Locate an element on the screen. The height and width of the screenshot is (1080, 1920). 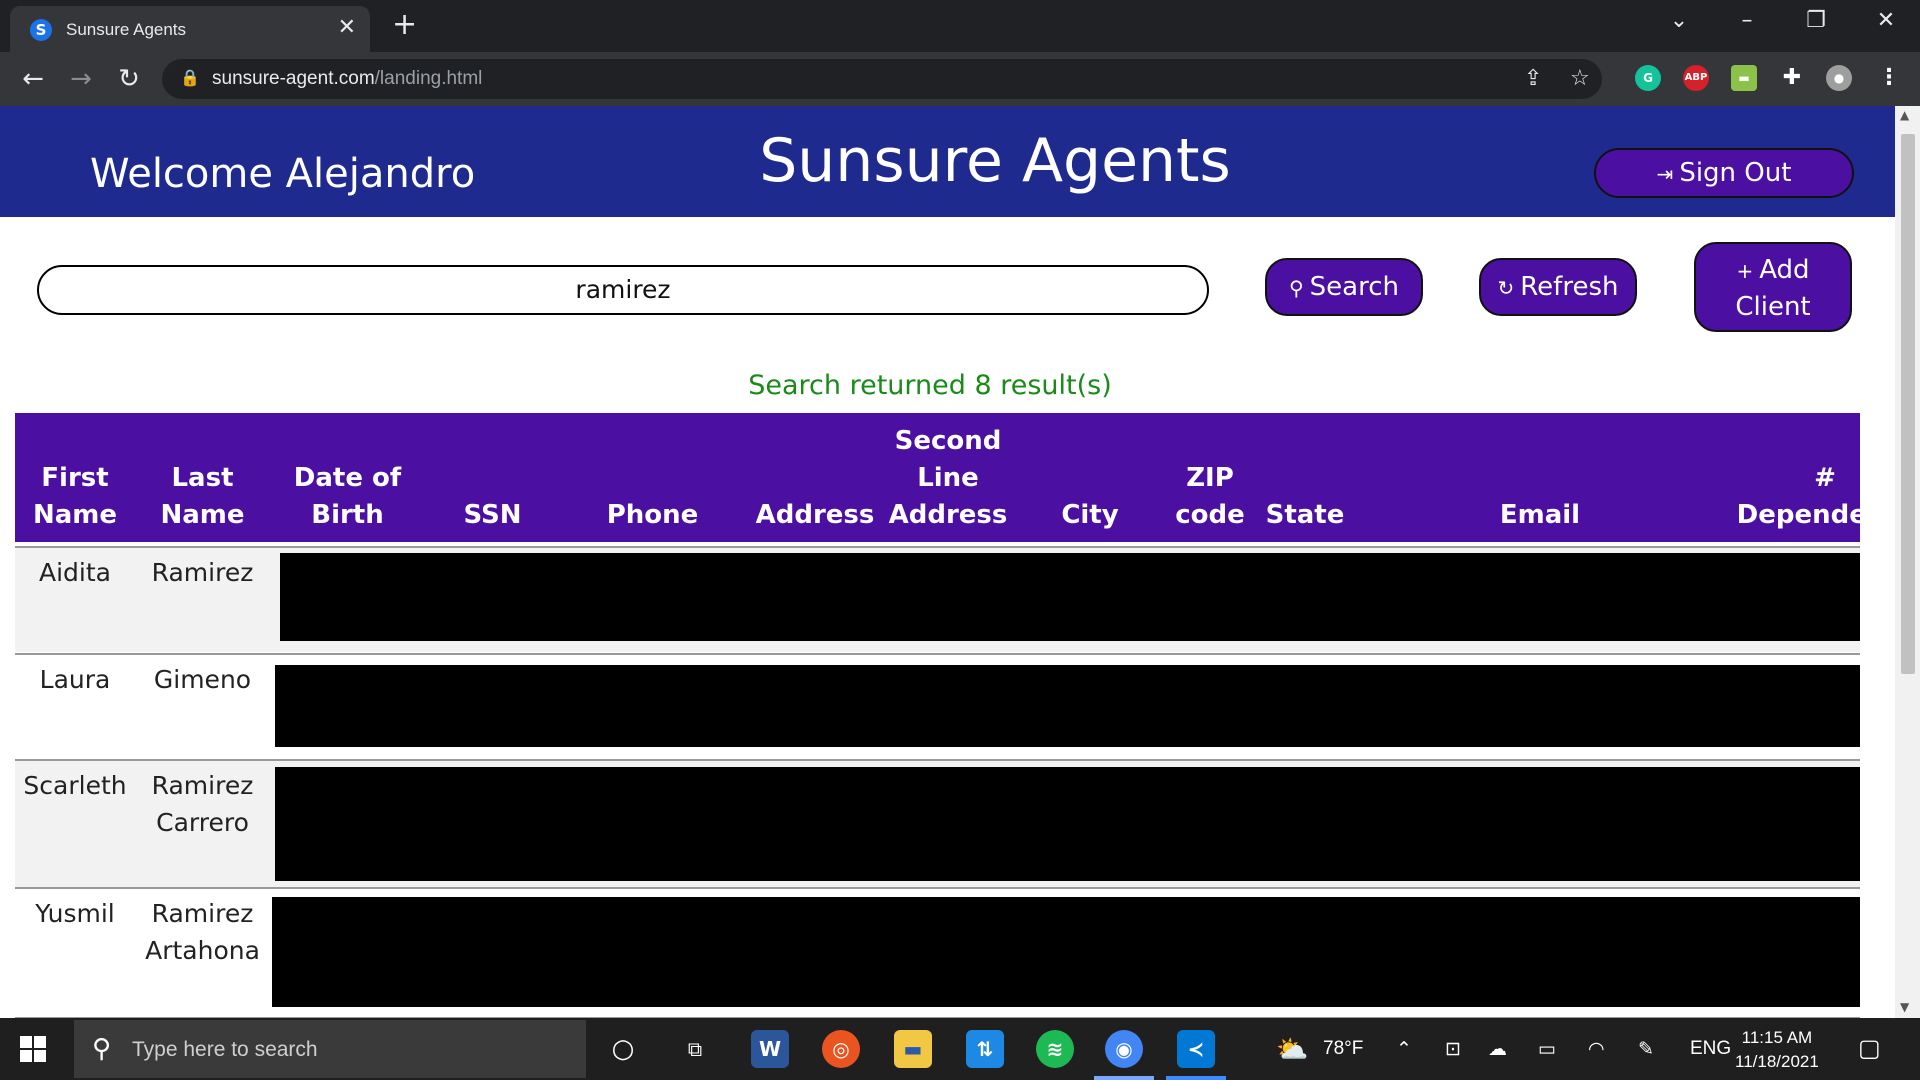
weather-icon: ⛅ is located at coordinates (1292, 1049).